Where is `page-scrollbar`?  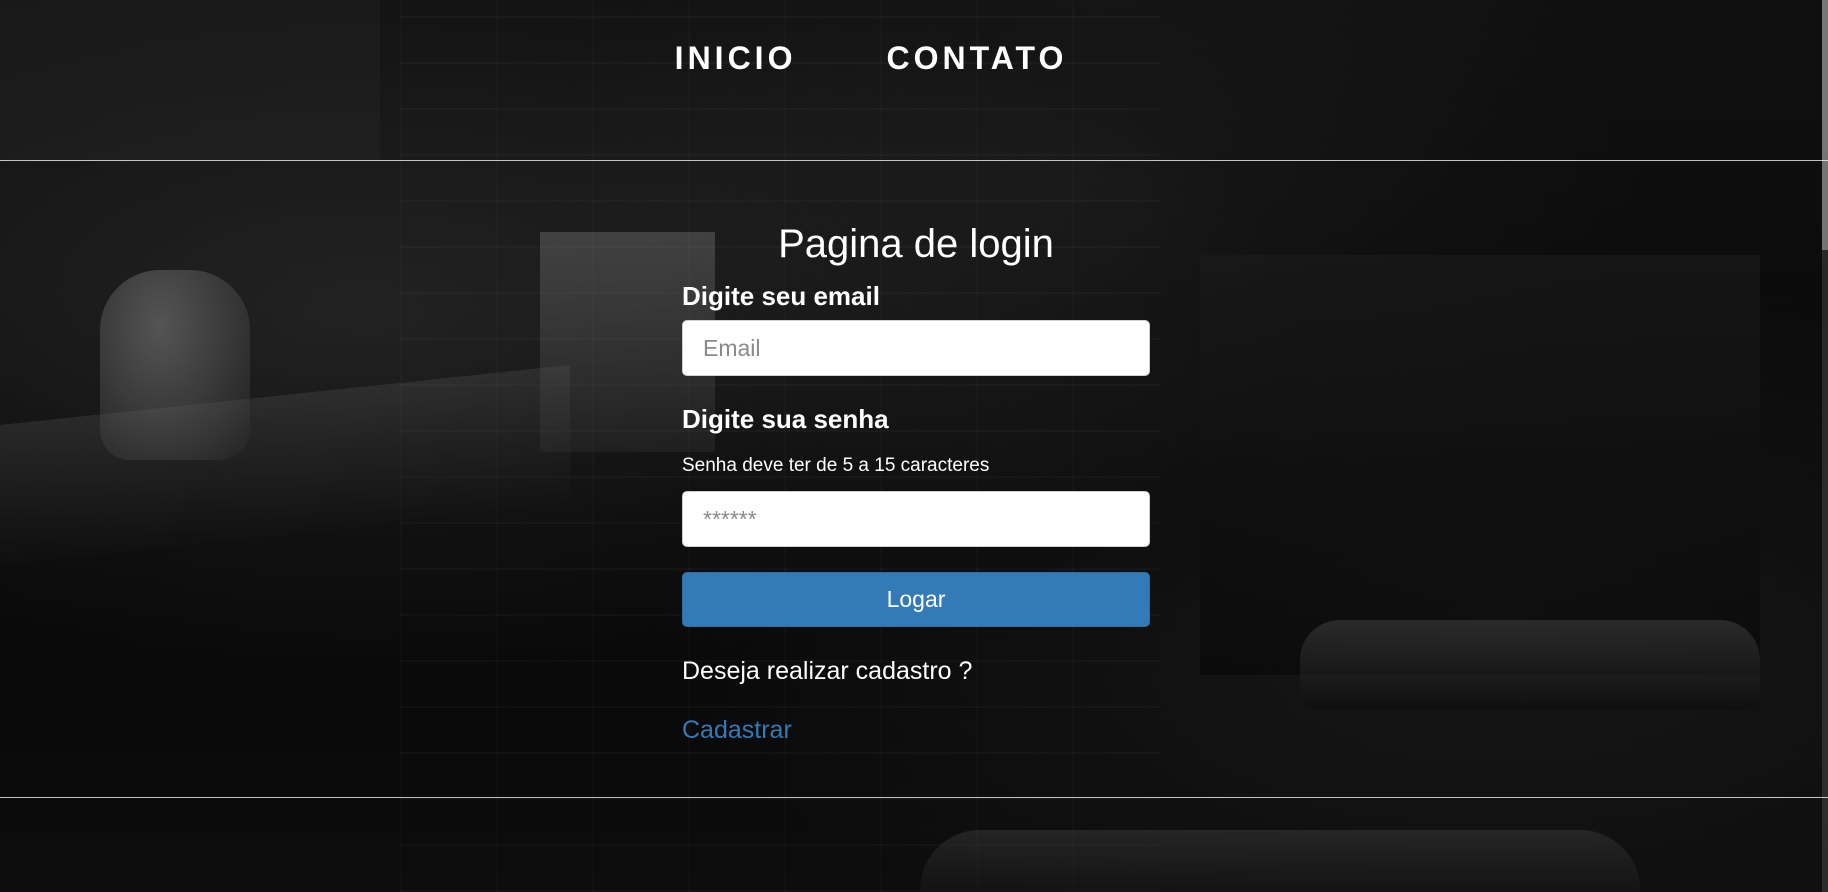 page-scrollbar is located at coordinates (1825, 446).